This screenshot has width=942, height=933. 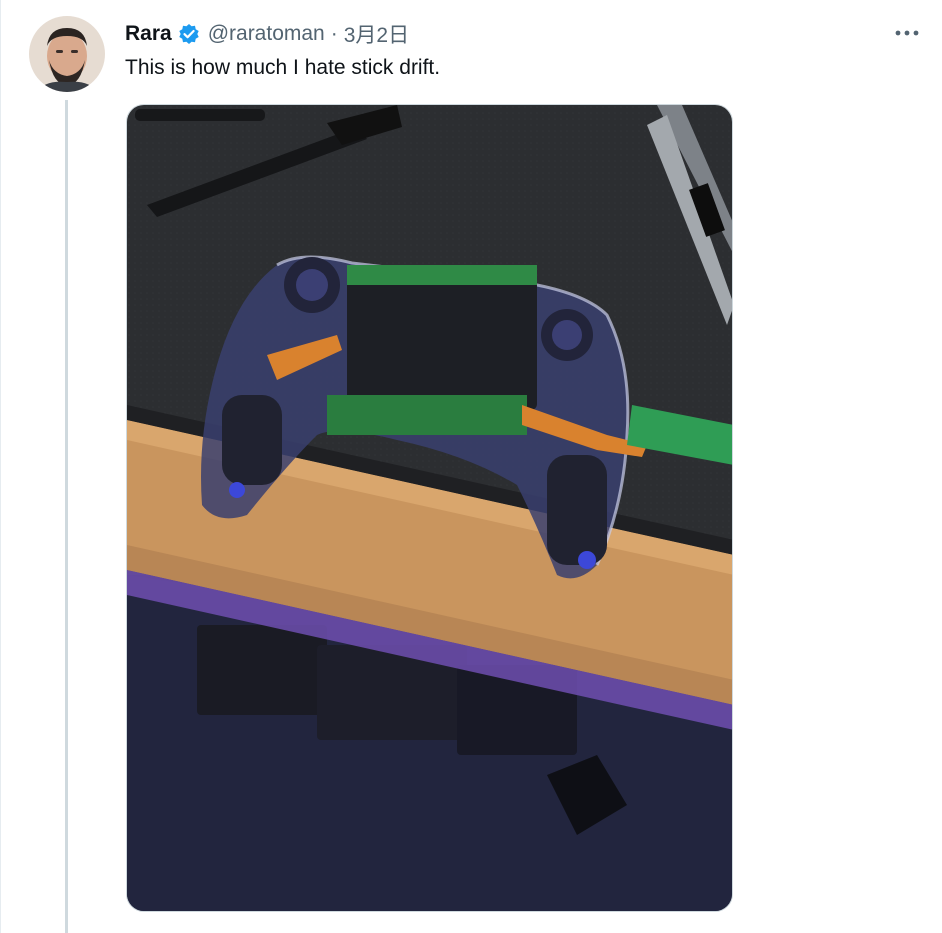 What do you see at coordinates (66, 516) in the screenshot?
I see `thread-connector-line` at bounding box center [66, 516].